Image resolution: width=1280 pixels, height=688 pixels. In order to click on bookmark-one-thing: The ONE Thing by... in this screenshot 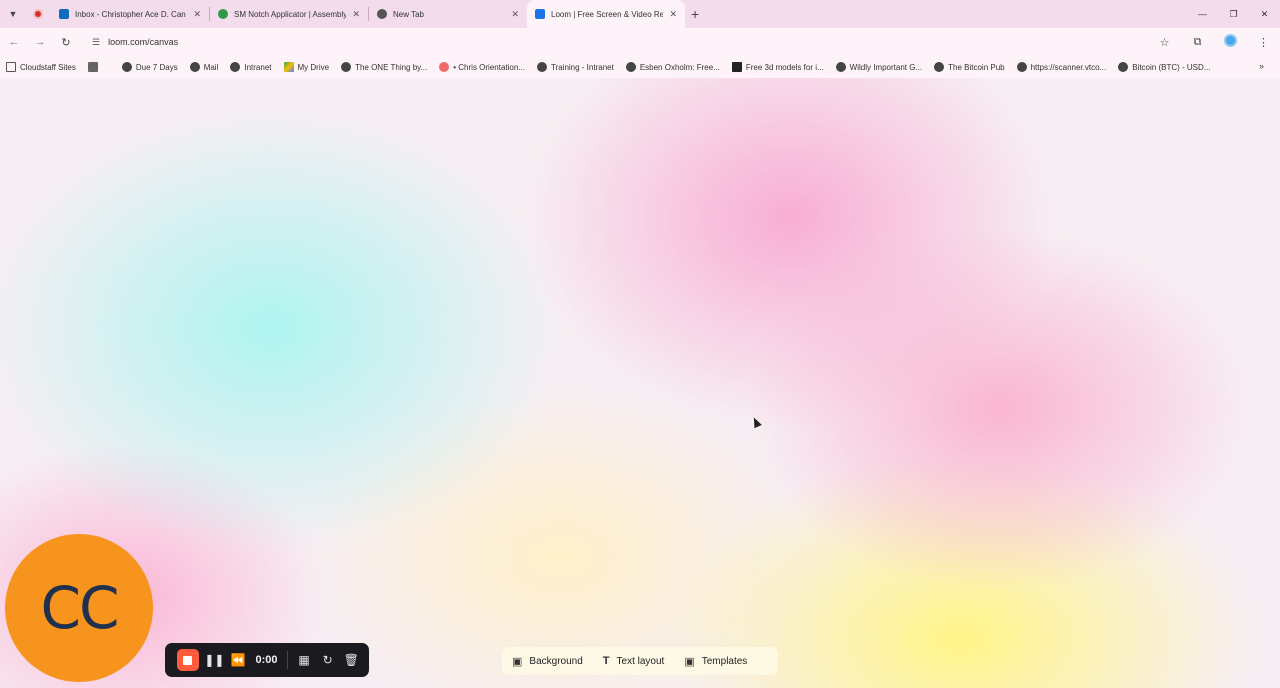, I will do `click(384, 67)`.